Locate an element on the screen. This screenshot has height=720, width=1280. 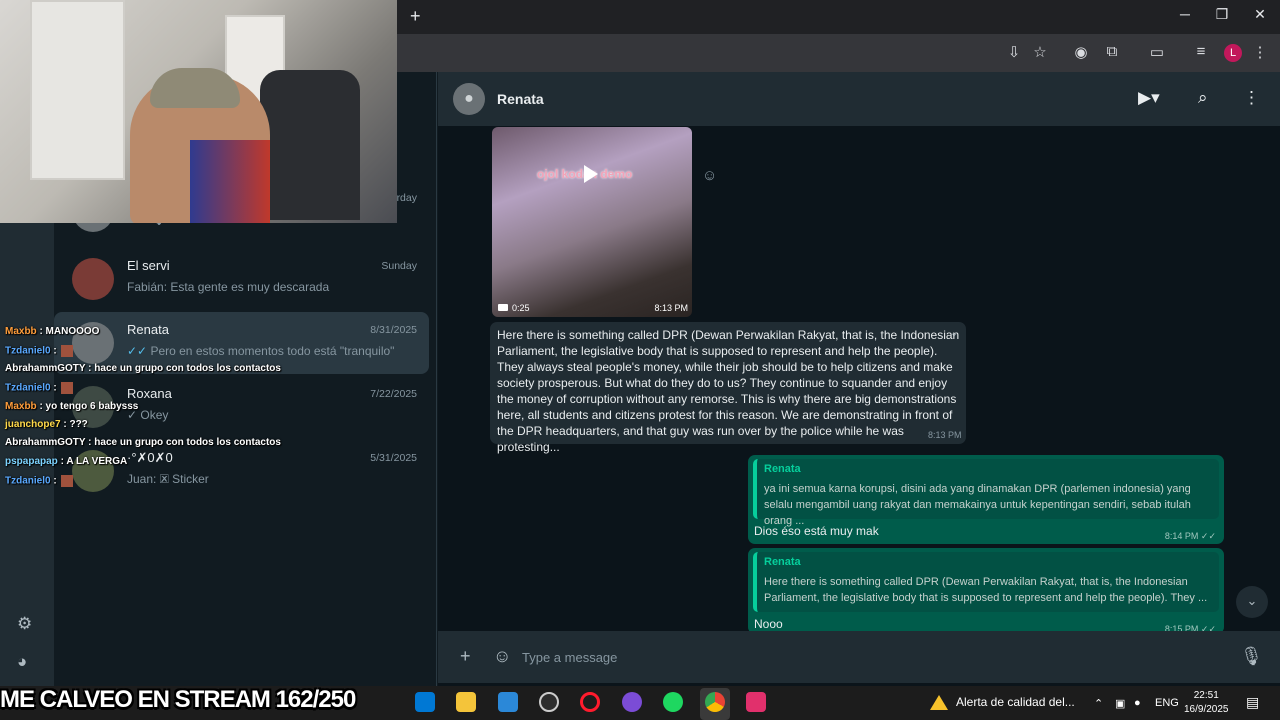
settings-gear-icon: ⚙ is located at coordinates (24, 624).